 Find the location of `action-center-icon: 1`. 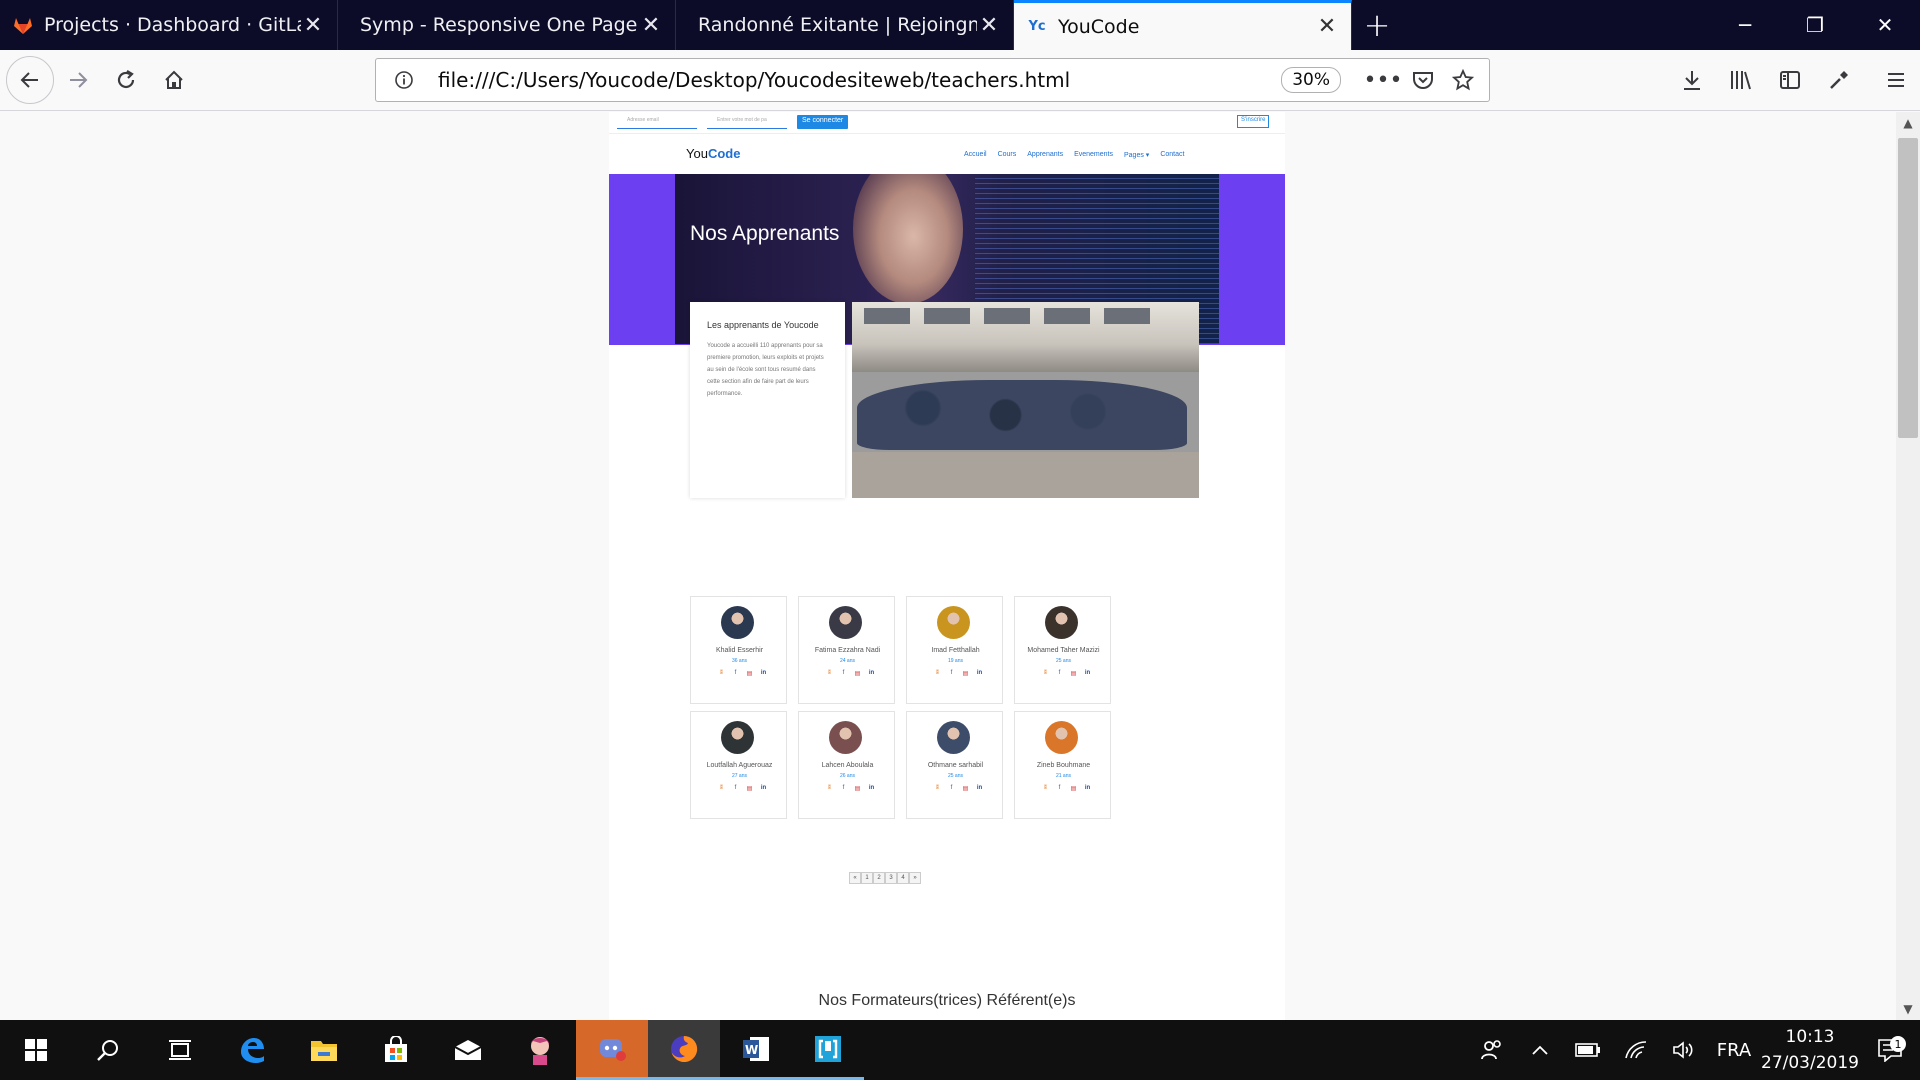

action-center-icon: 1 is located at coordinates (1890, 1049).